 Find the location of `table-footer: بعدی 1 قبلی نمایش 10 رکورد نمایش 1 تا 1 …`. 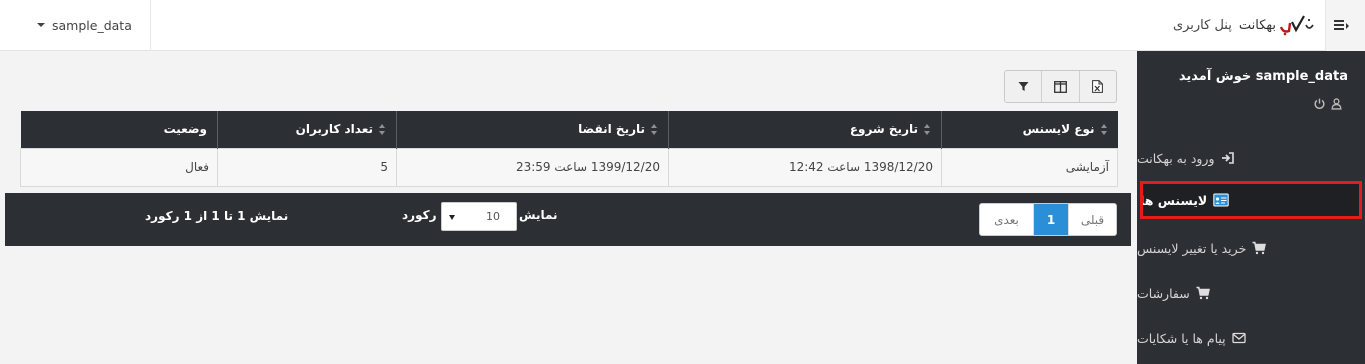

table-footer: بعدی 1 قبلی نمایش 10 رکورد نمایش 1 تا 1 … is located at coordinates (568, 219).